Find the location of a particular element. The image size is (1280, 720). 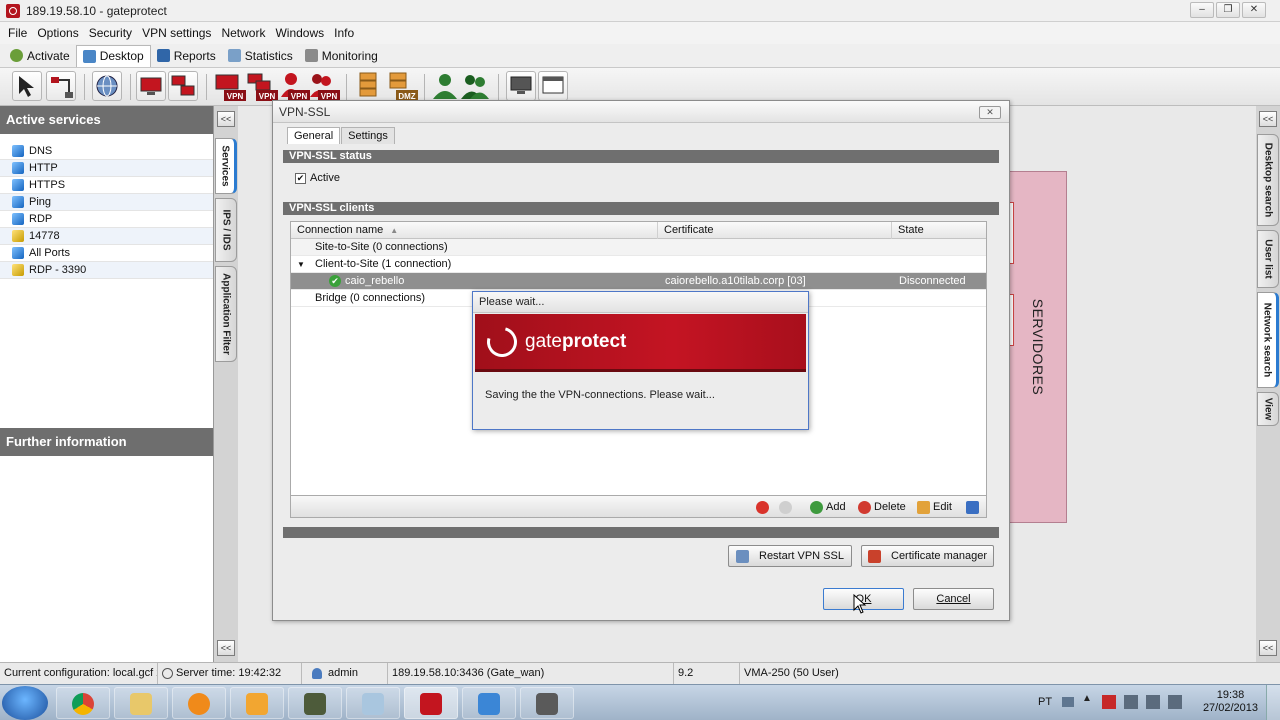

active-checkbox: ✔ Active is located at coordinates (317, 178).